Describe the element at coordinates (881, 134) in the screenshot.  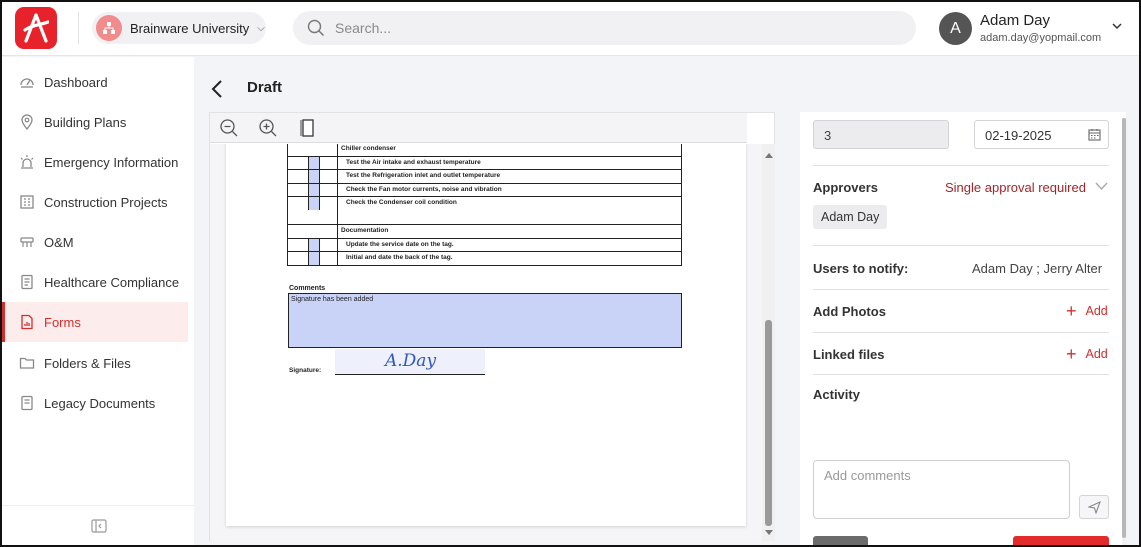
I see `number-field: 3` at that location.